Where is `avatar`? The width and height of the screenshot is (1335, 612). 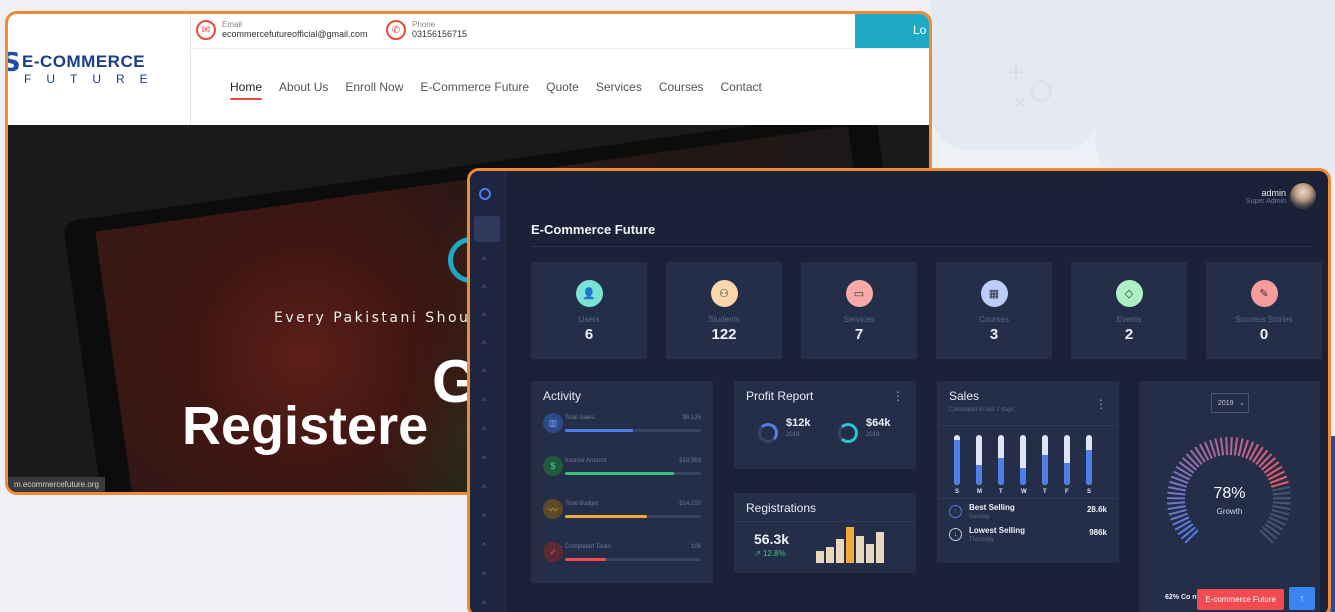 avatar is located at coordinates (1303, 196).